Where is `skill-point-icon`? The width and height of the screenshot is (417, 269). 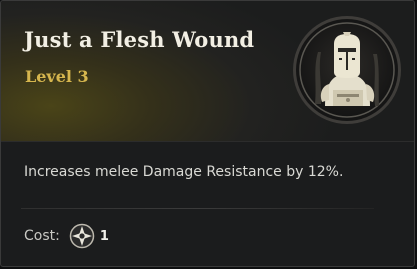
skill-point-icon is located at coordinates (82, 236).